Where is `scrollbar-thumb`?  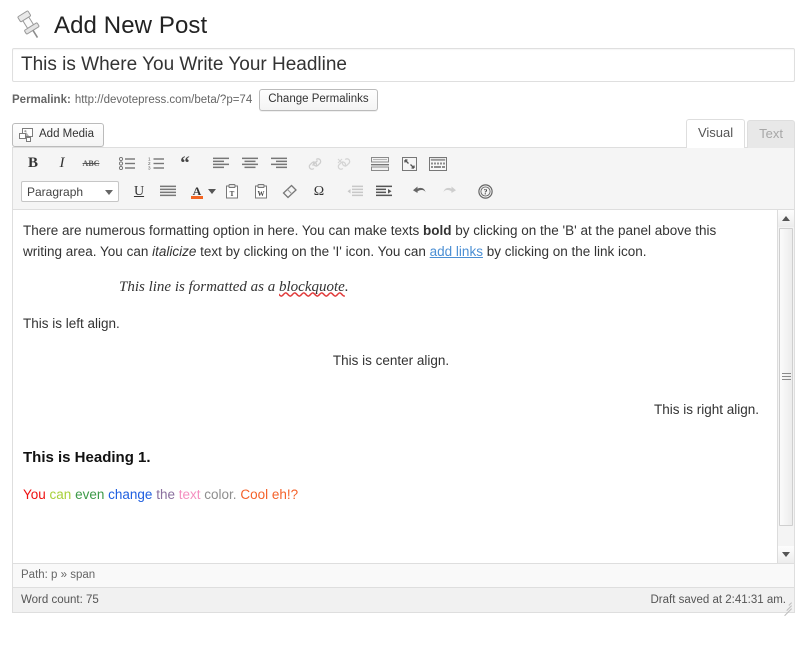
scrollbar-thumb is located at coordinates (786, 376).